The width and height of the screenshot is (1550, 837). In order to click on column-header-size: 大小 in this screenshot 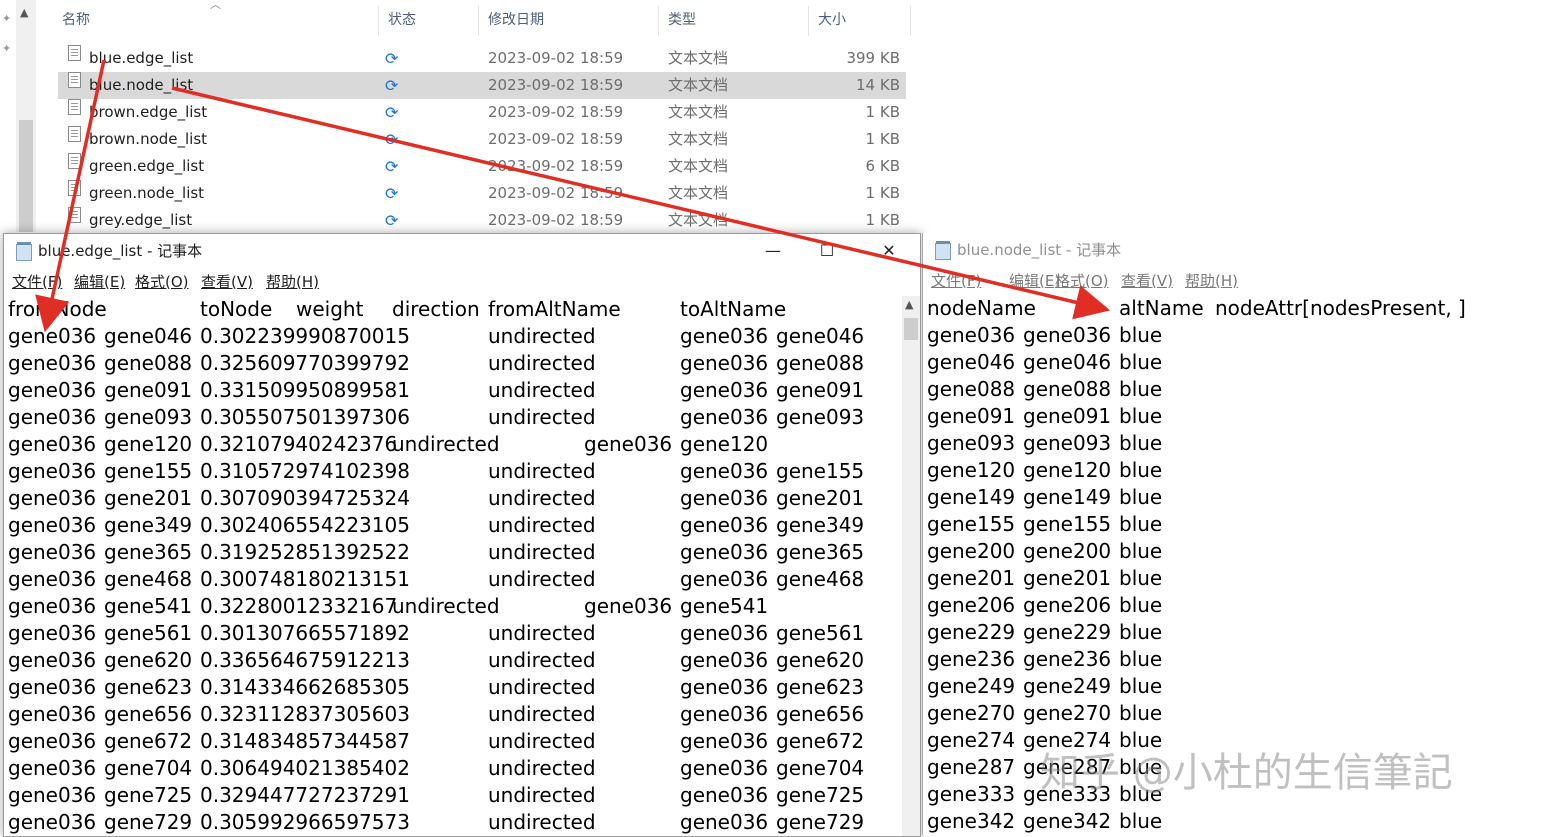, I will do `click(832, 20)`.